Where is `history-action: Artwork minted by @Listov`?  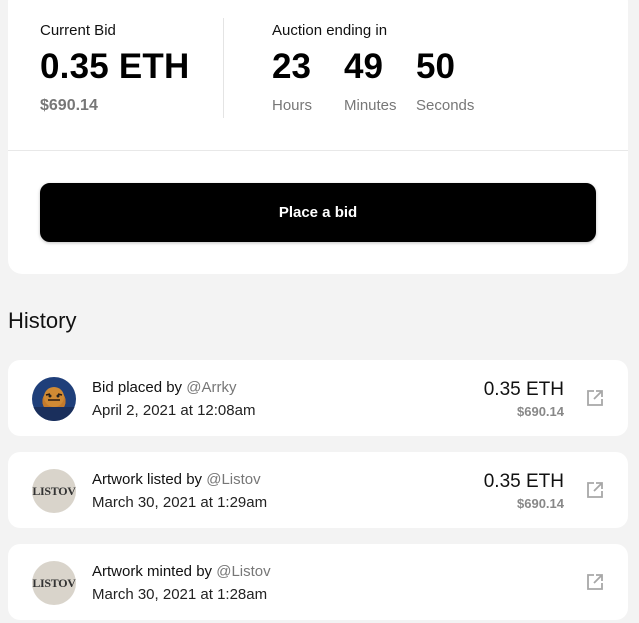 history-action: Artwork minted by @Listov is located at coordinates (181, 571).